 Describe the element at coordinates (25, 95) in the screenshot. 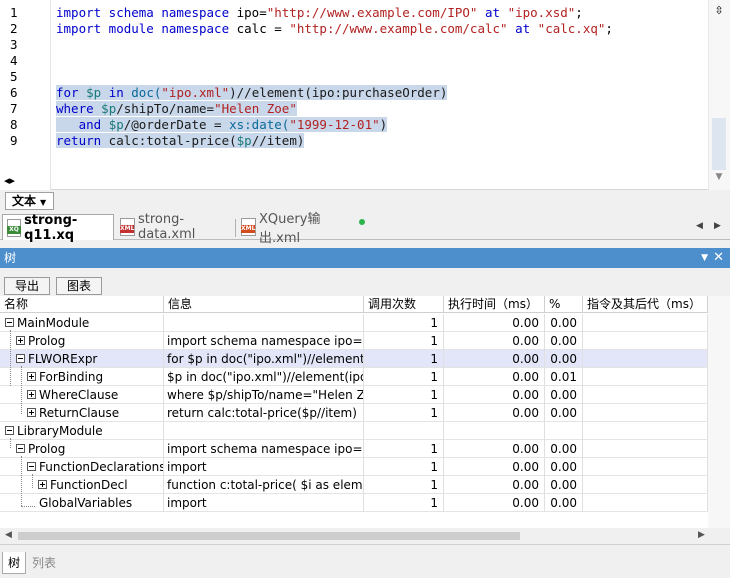

I see `line-number-gutter: 123456789` at that location.